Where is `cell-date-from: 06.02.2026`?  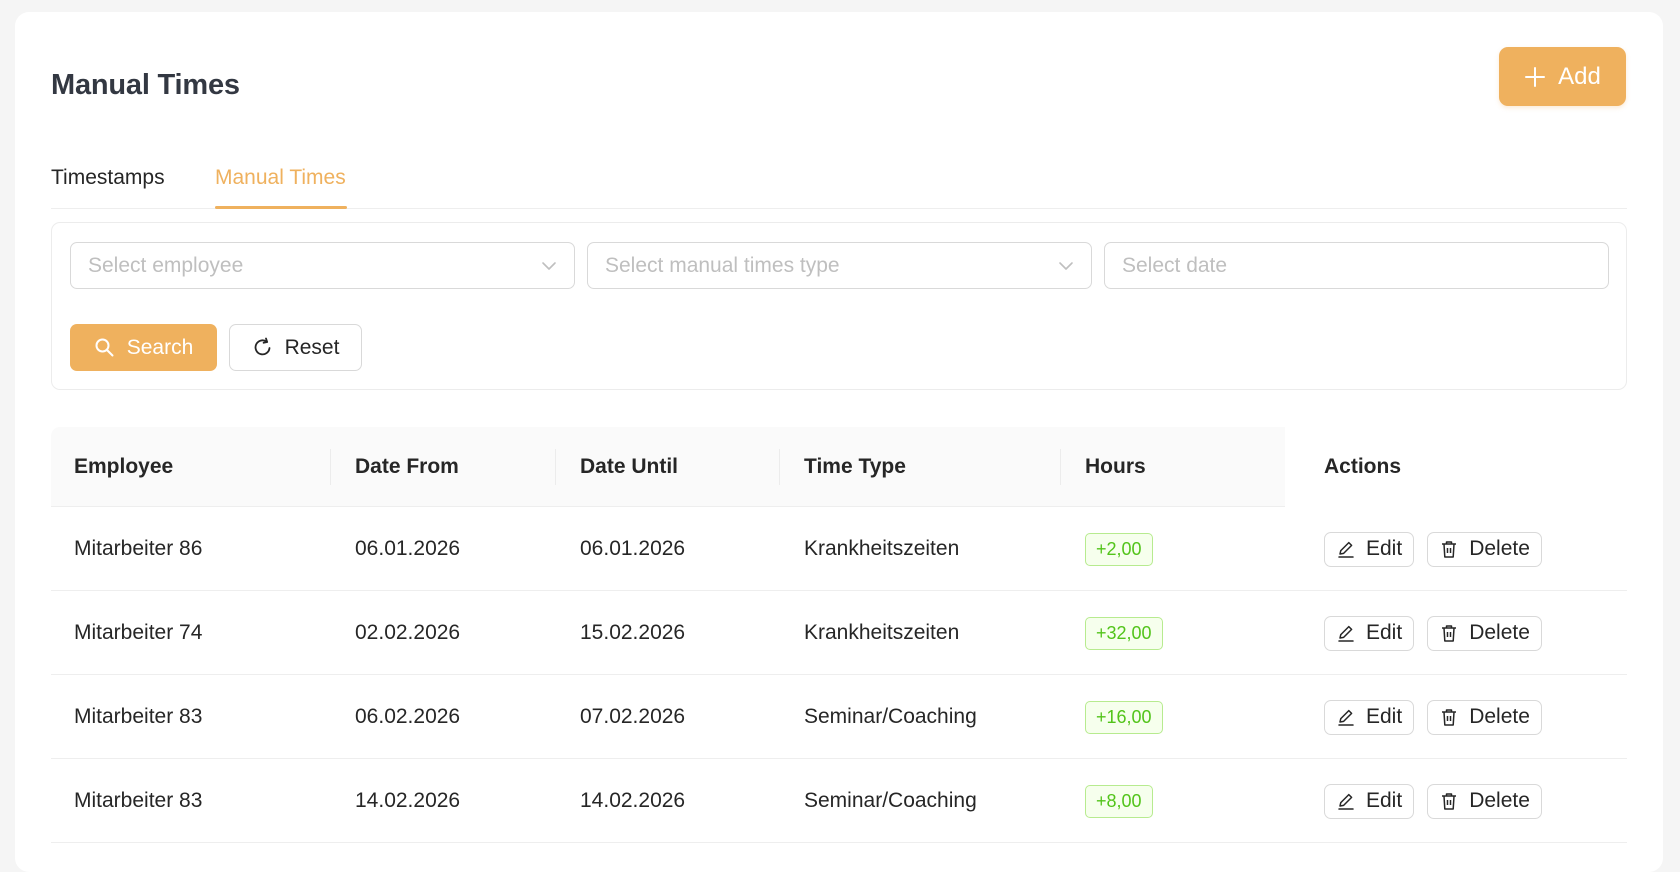 cell-date-from: 06.02.2026 is located at coordinates (408, 716).